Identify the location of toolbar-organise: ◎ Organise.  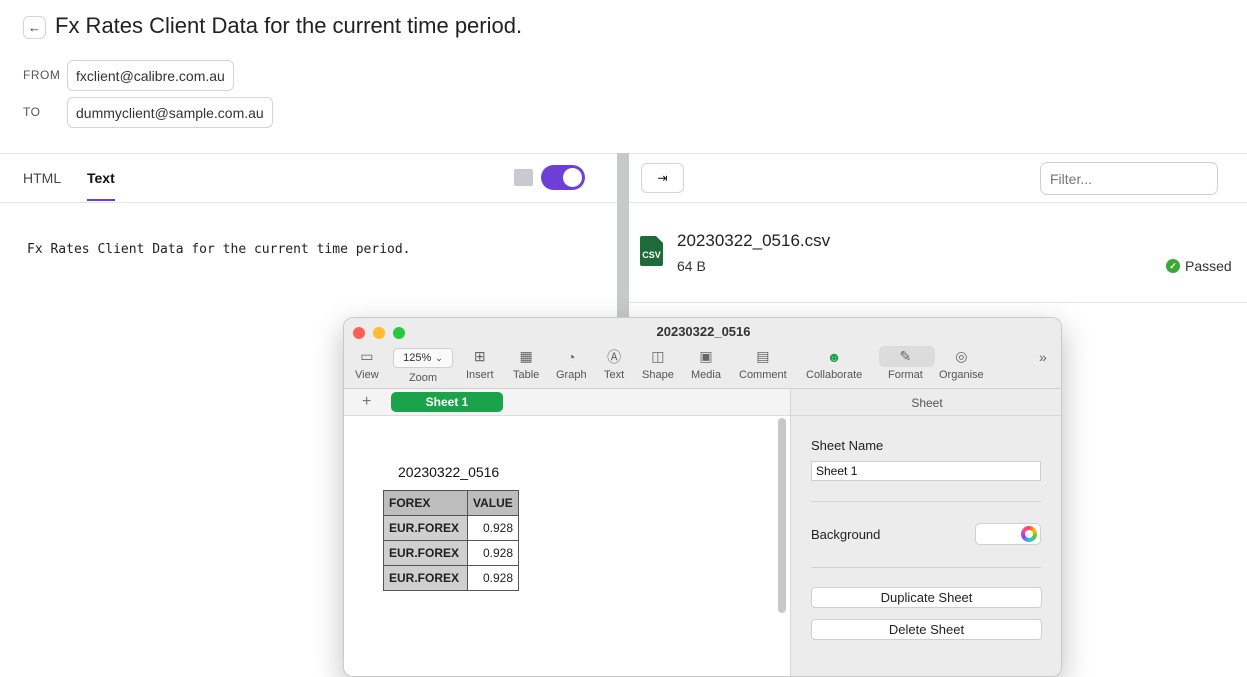
(961, 364).